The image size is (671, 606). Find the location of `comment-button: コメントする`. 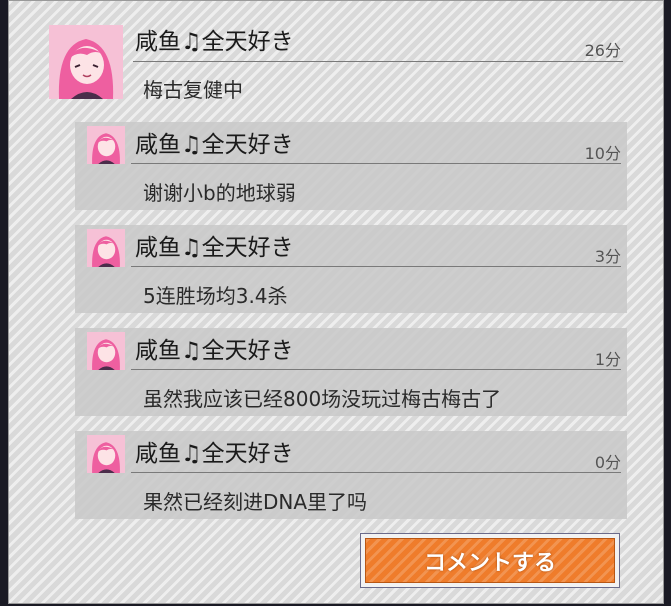

comment-button: コメントする is located at coordinates (490, 560).